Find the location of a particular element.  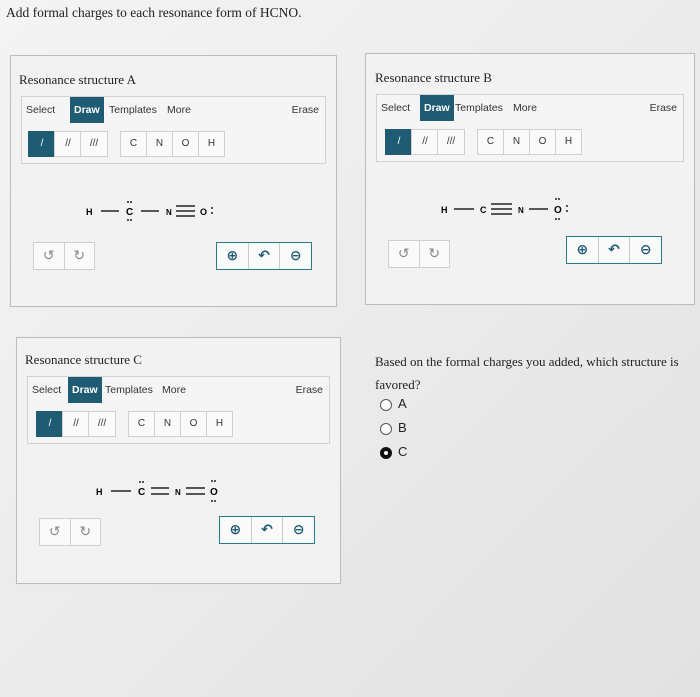

option-b: B is located at coordinates (393, 427).